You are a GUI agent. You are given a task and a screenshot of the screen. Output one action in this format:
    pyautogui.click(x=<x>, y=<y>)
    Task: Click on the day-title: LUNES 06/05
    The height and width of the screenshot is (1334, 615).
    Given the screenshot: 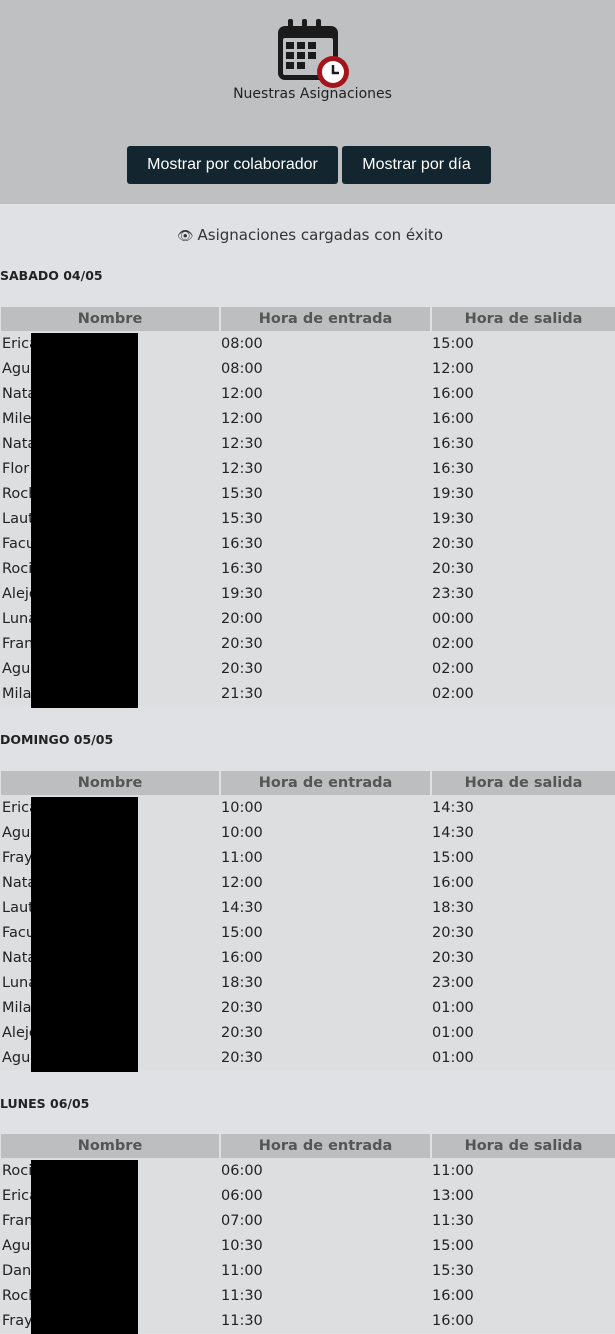 What is the action you would take?
    pyautogui.click(x=45, y=1103)
    